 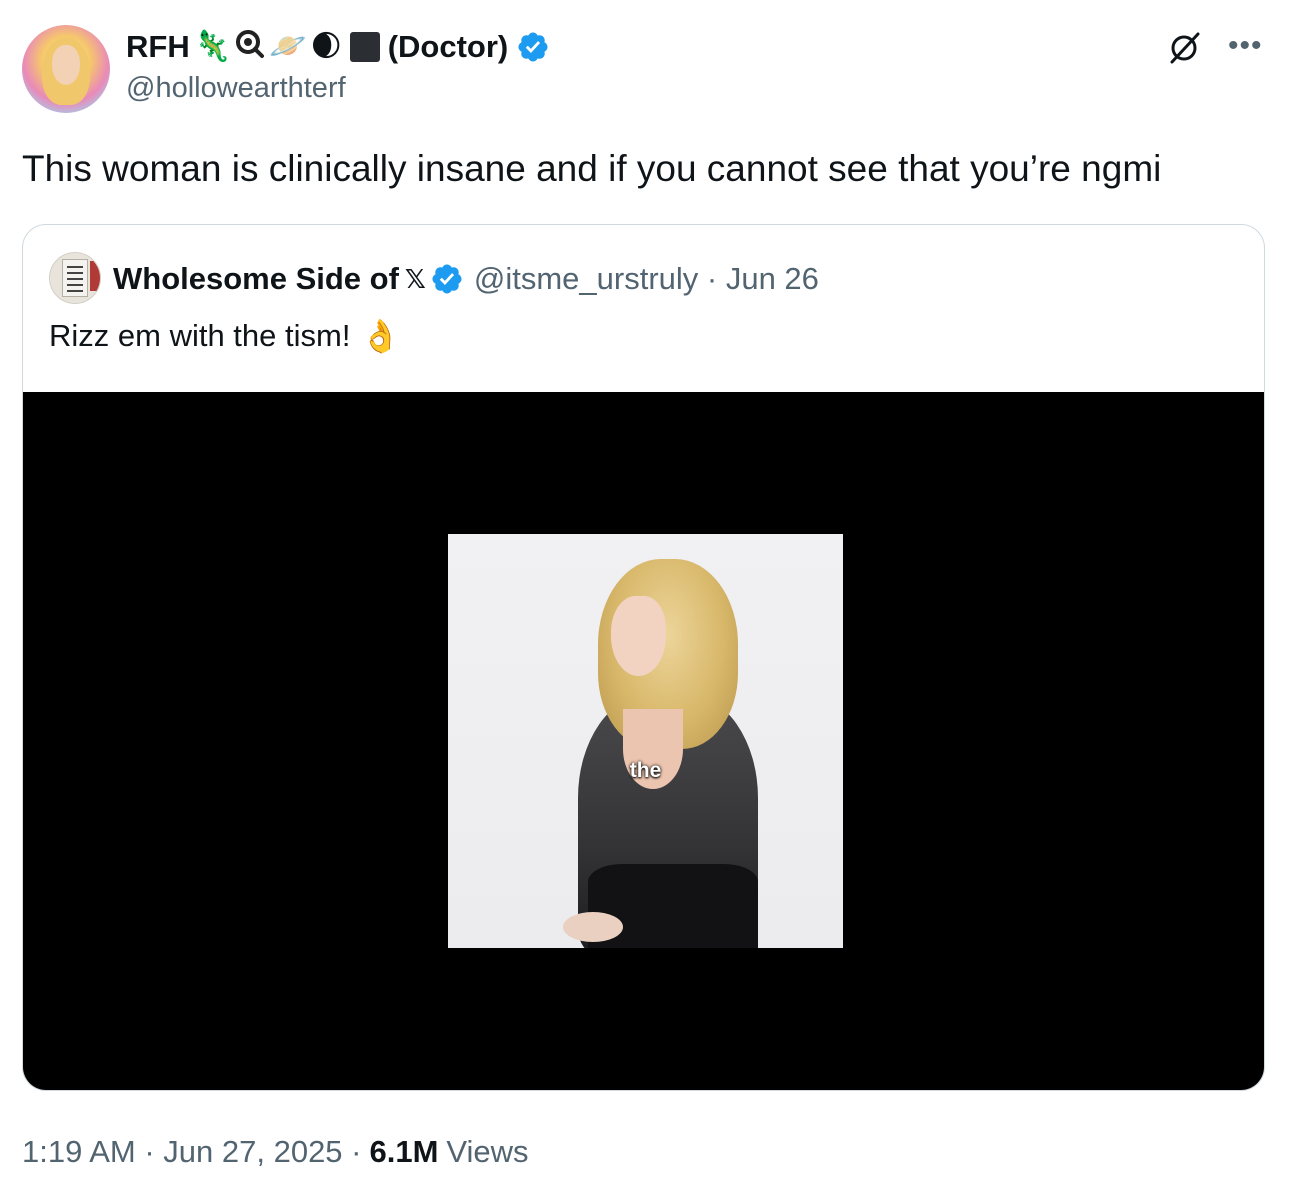 What do you see at coordinates (256, 279) in the screenshot?
I see `quoted-display-name: Wholesome Side of` at bounding box center [256, 279].